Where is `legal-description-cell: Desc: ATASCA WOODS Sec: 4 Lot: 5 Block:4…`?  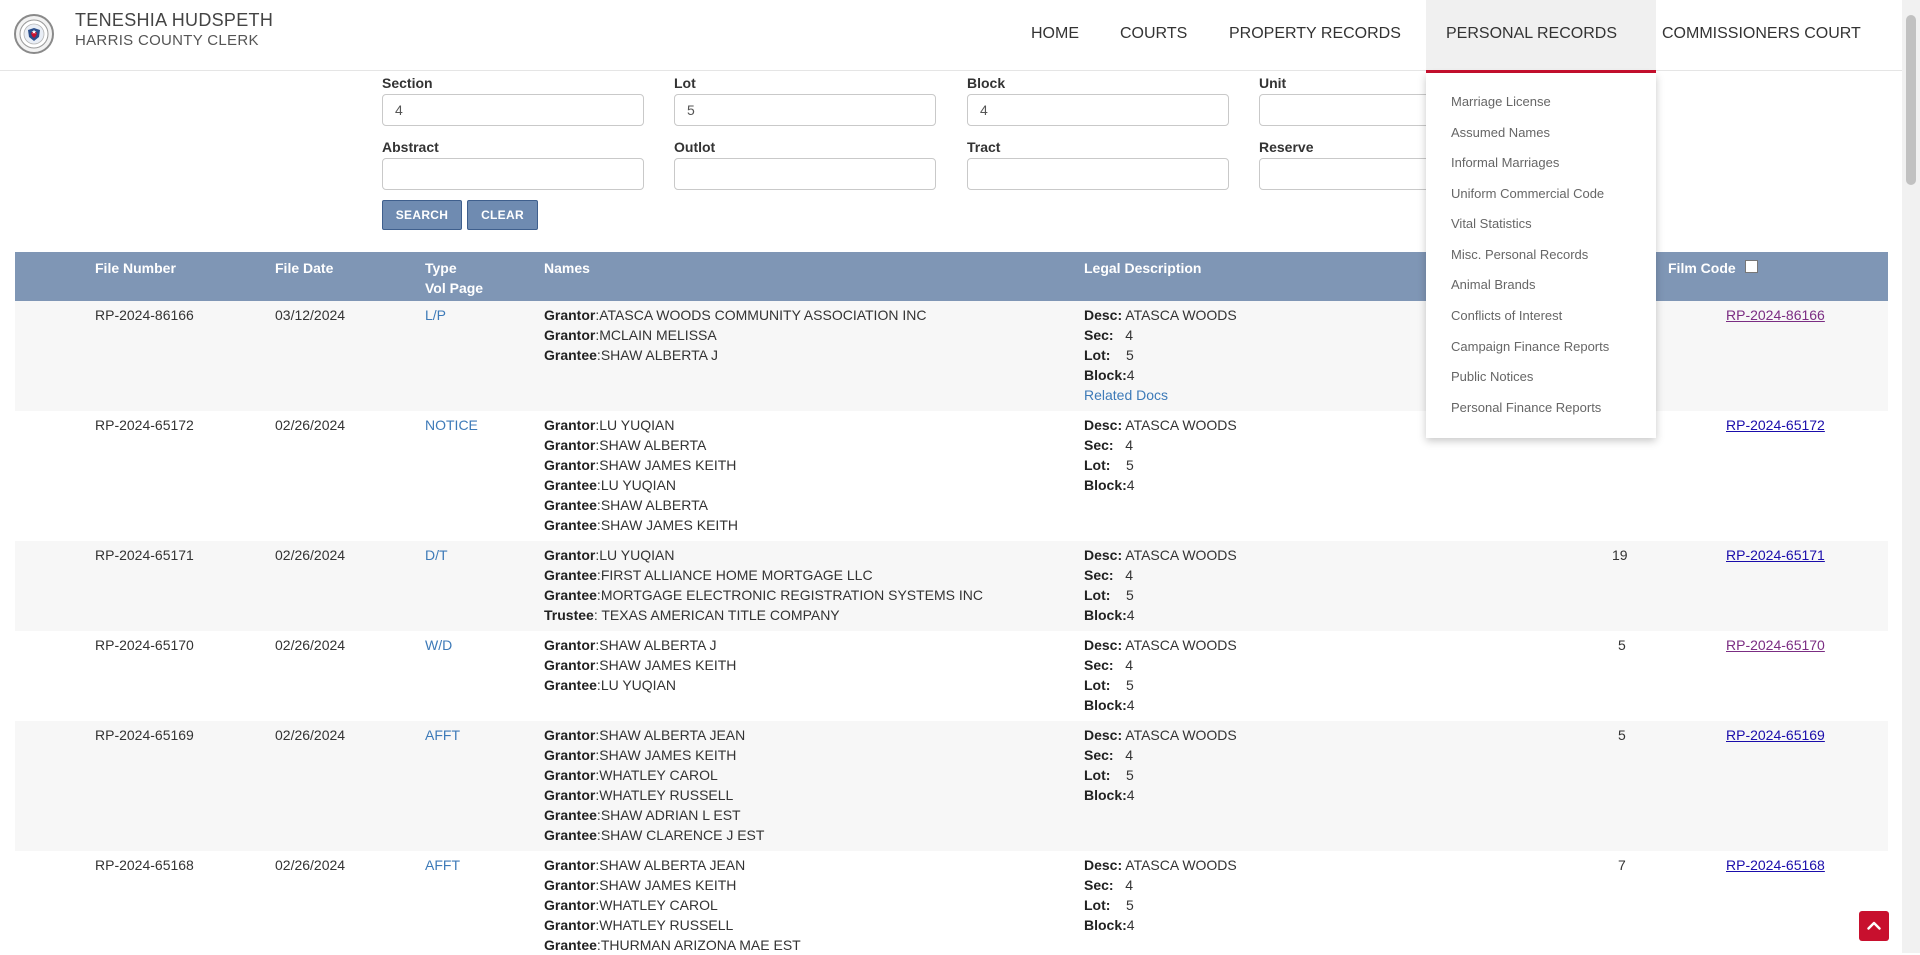
legal-description-cell: Desc: ATASCA WOODS Sec: 4 Lot: 5 Block:4… is located at coordinates (1160, 356).